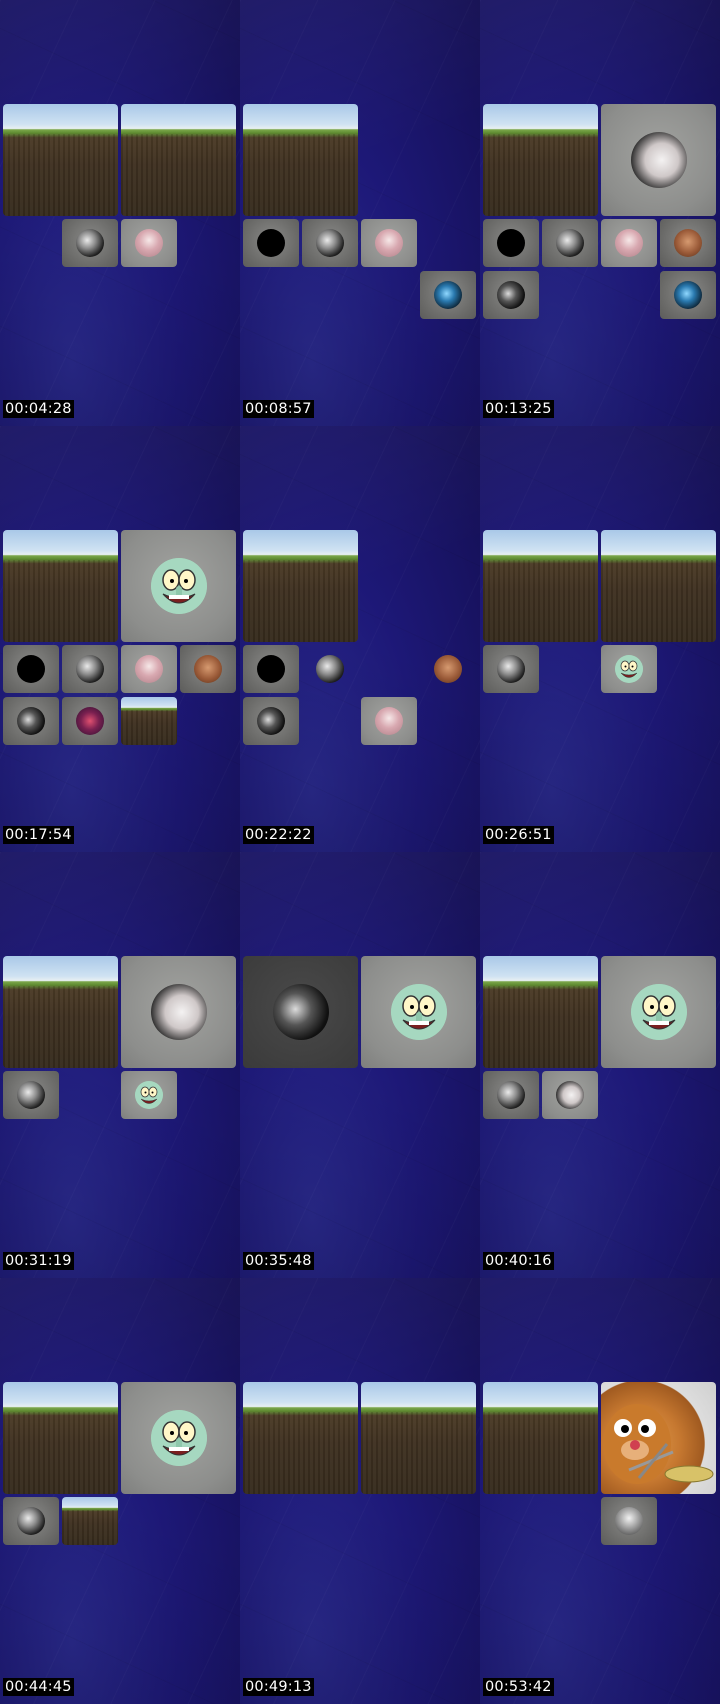  Describe the element at coordinates (658, 1444) in the screenshot. I see `bear-drummer-icon` at that location.